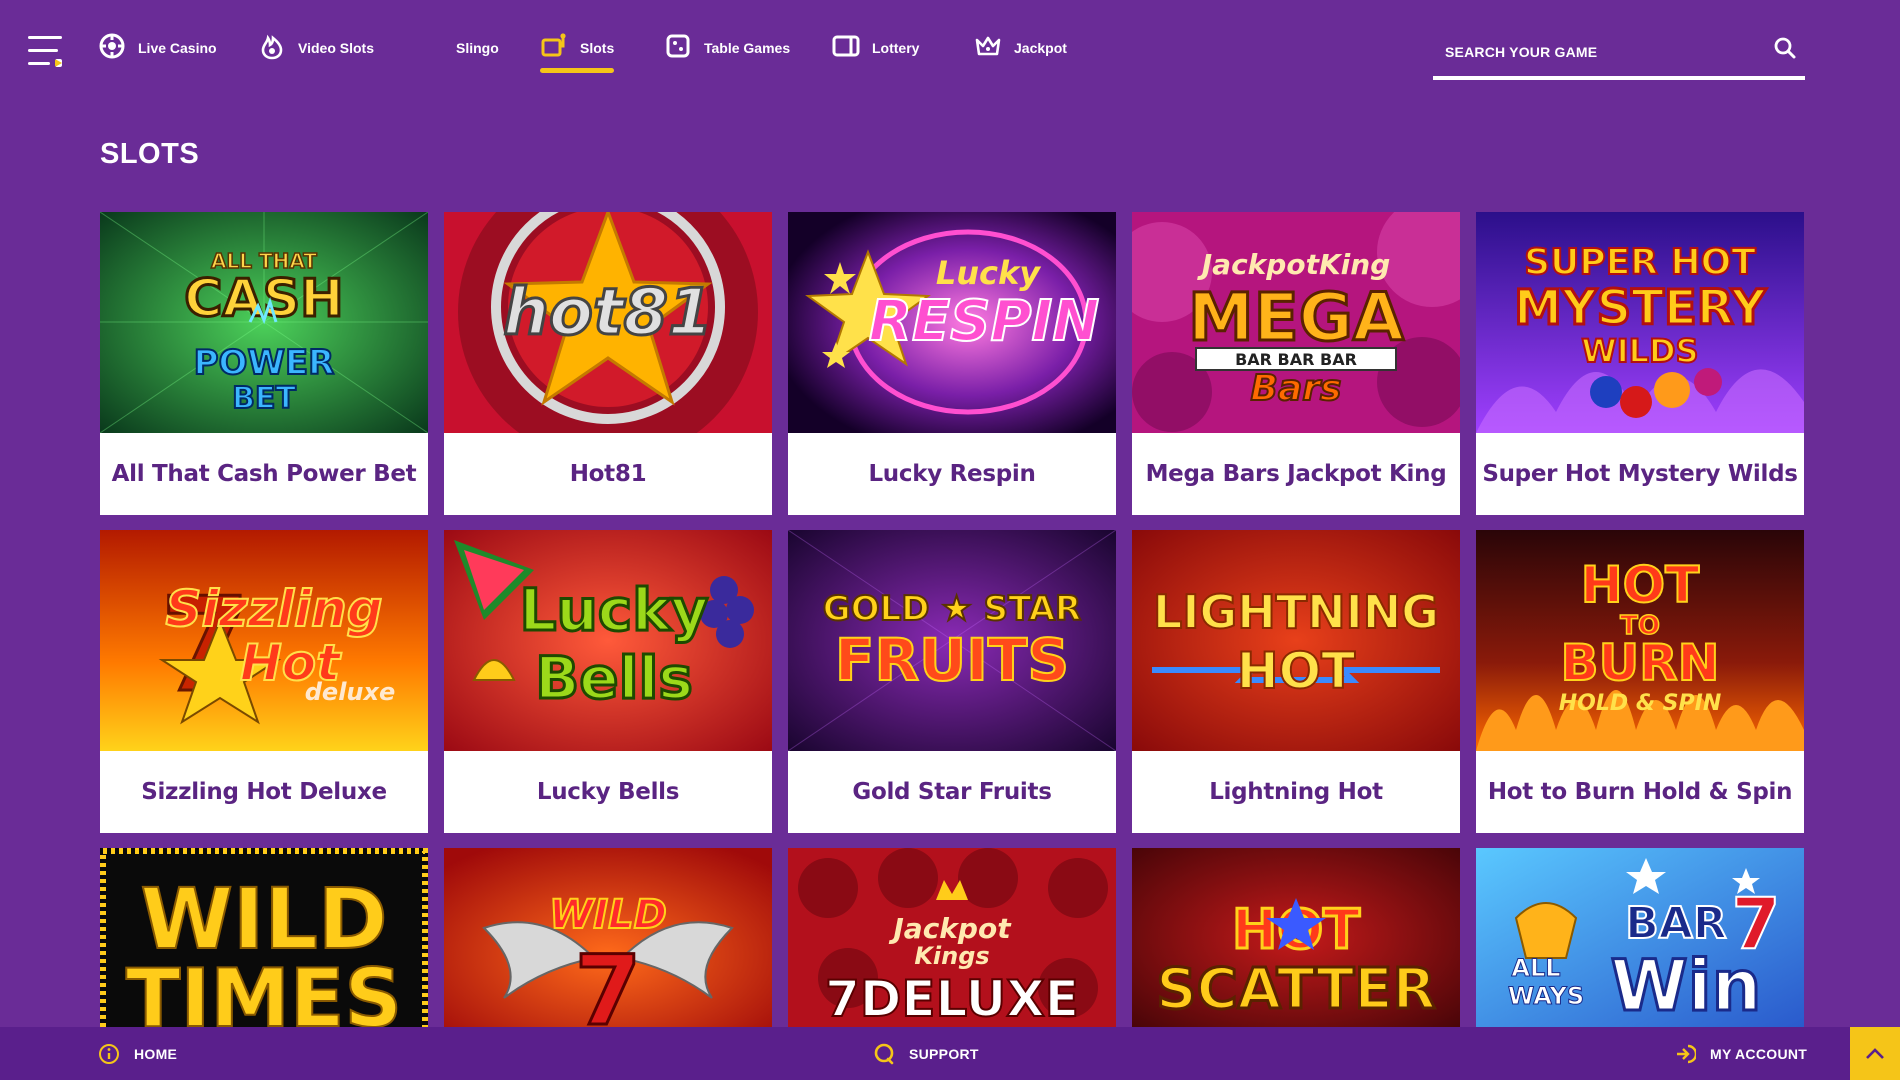 The height and width of the screenshot is (1080, 1900). I want to click on info-icon, so click(109, 1053).